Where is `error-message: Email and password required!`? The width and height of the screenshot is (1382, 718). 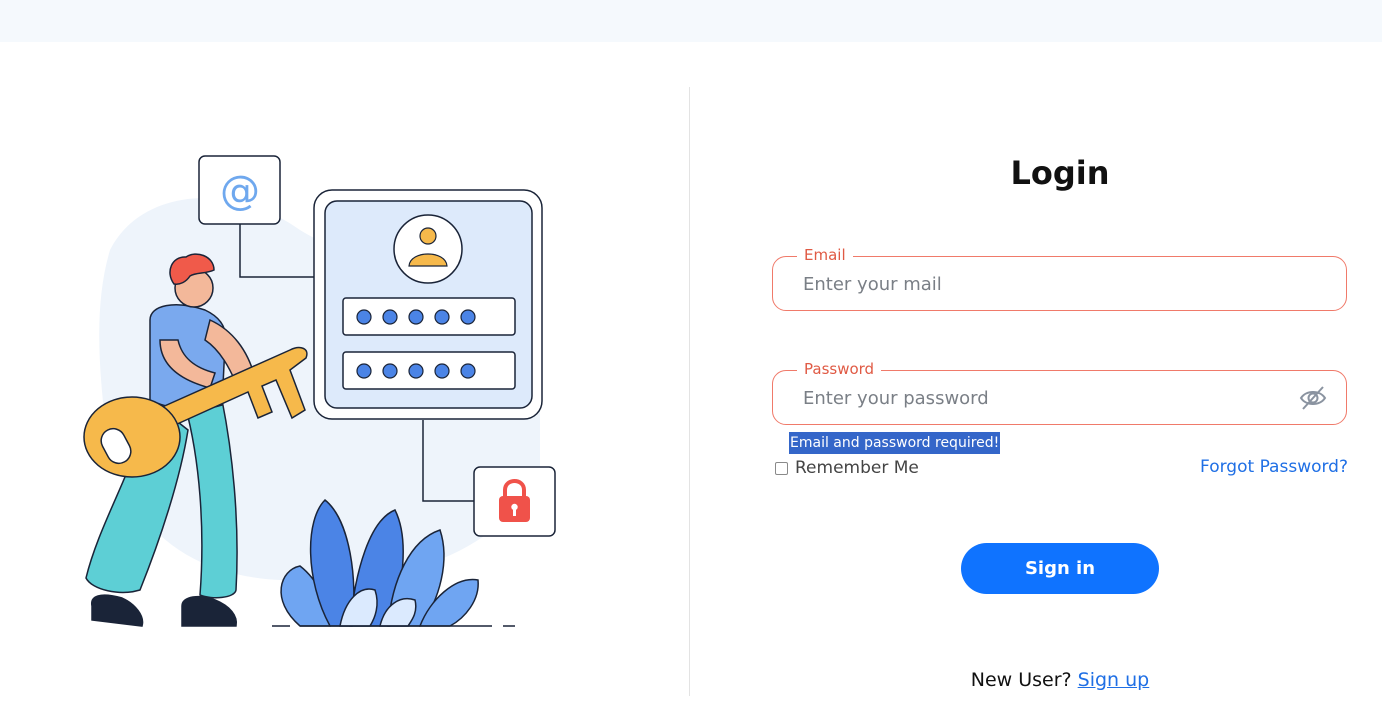 error-message: Email and password required! is located at coordinates (895, 443).